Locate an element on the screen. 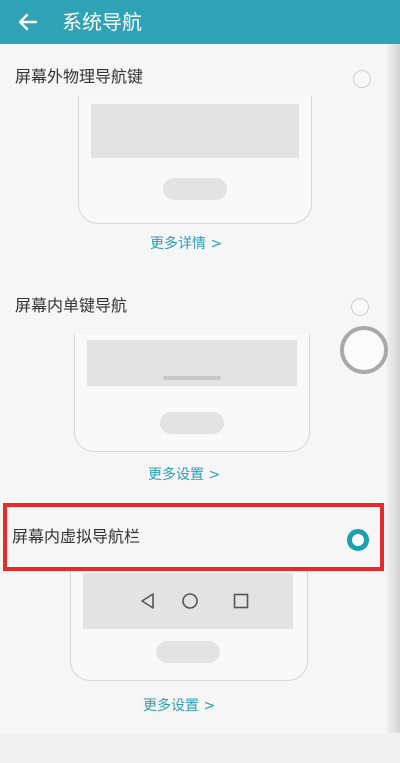 This screenshot has width=400, height=763. back-triangle-icon is located at coordinates (147, 601).